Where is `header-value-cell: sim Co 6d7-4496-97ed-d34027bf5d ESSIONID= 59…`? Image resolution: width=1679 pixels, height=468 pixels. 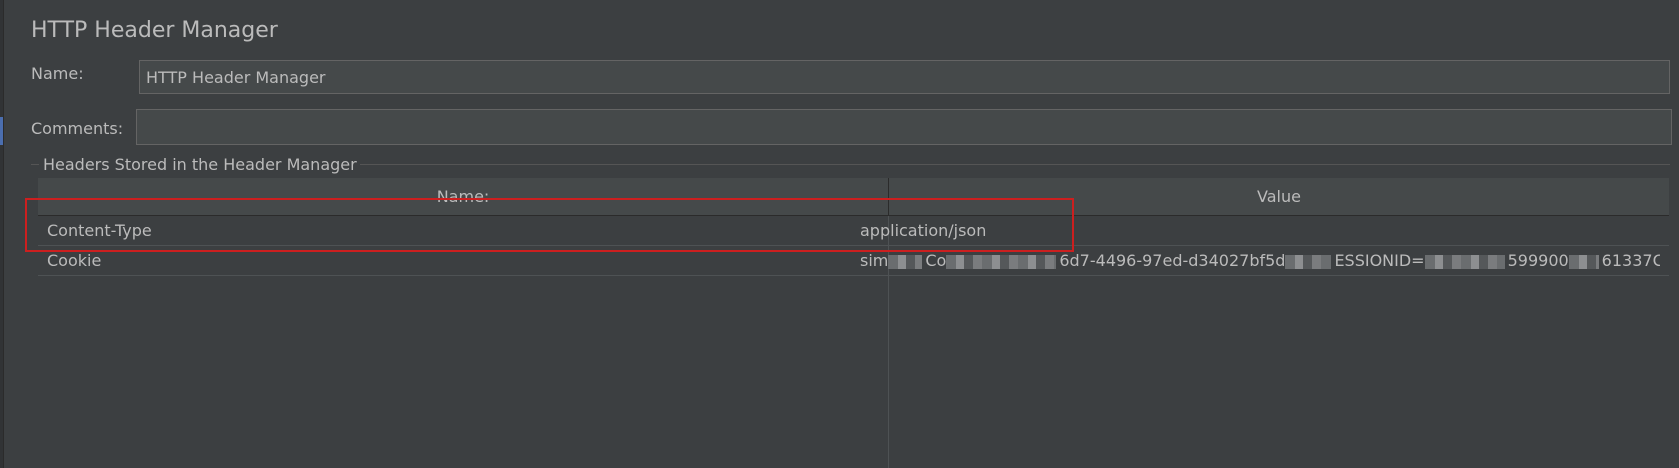
header-value-cell: sim Co 6d7-4496-97ed-d34027bf5d ESSIONID= 59… is located at coordinates (1260, 260).